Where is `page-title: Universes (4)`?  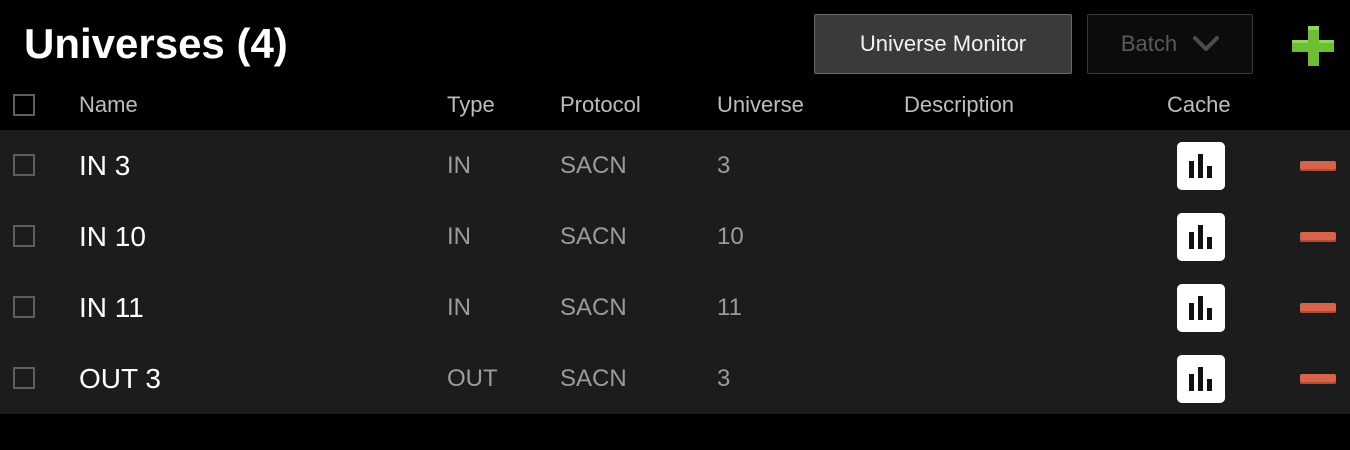 page-title: Universes (4) is located at coordinates (156, 43).